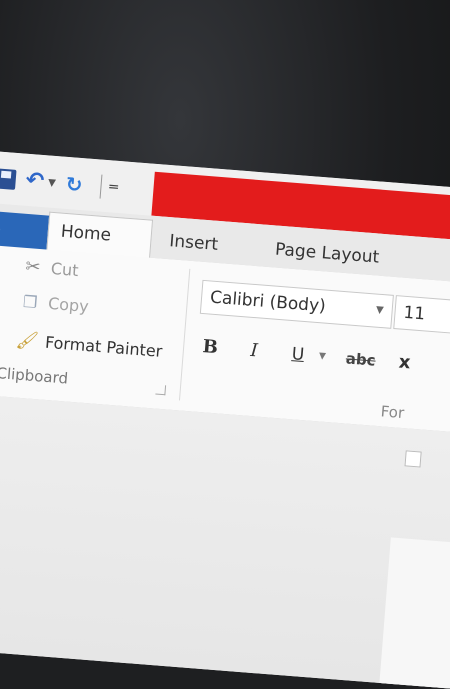  What do you see at coordinates (52, 183) in the screenshot?
I see `undo-dropdown-caret-icon: ▼` at bounding box center [52, 183].